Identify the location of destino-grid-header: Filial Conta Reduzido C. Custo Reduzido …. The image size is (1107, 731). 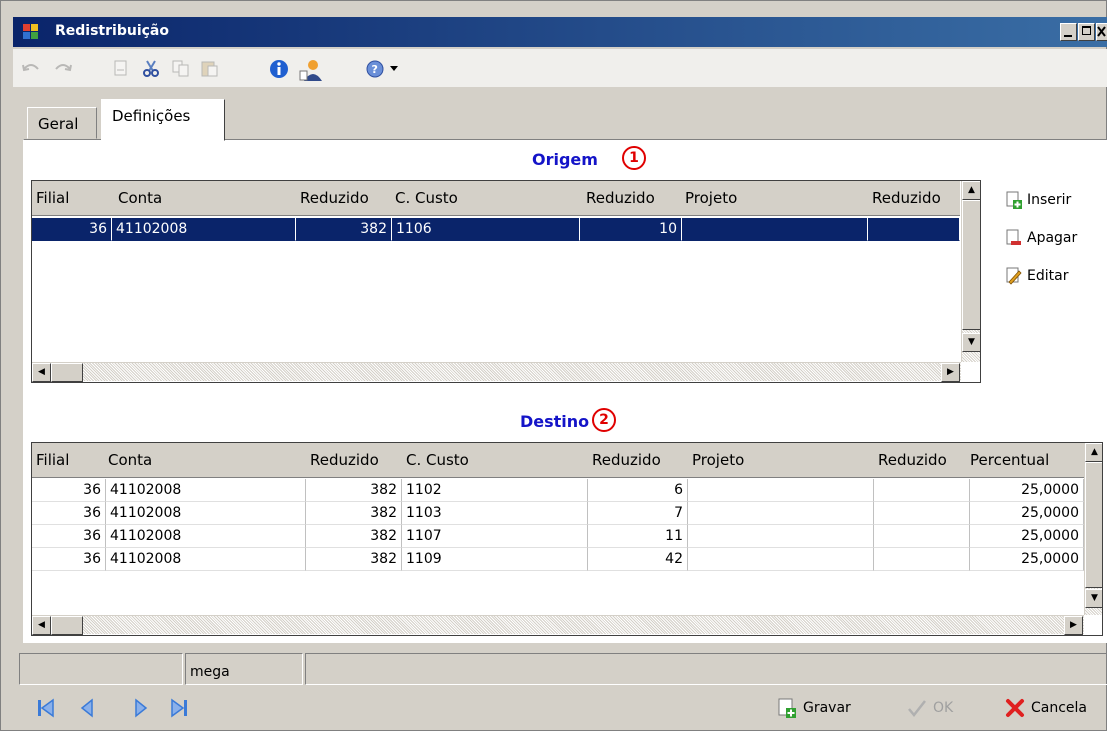
(558, 460).